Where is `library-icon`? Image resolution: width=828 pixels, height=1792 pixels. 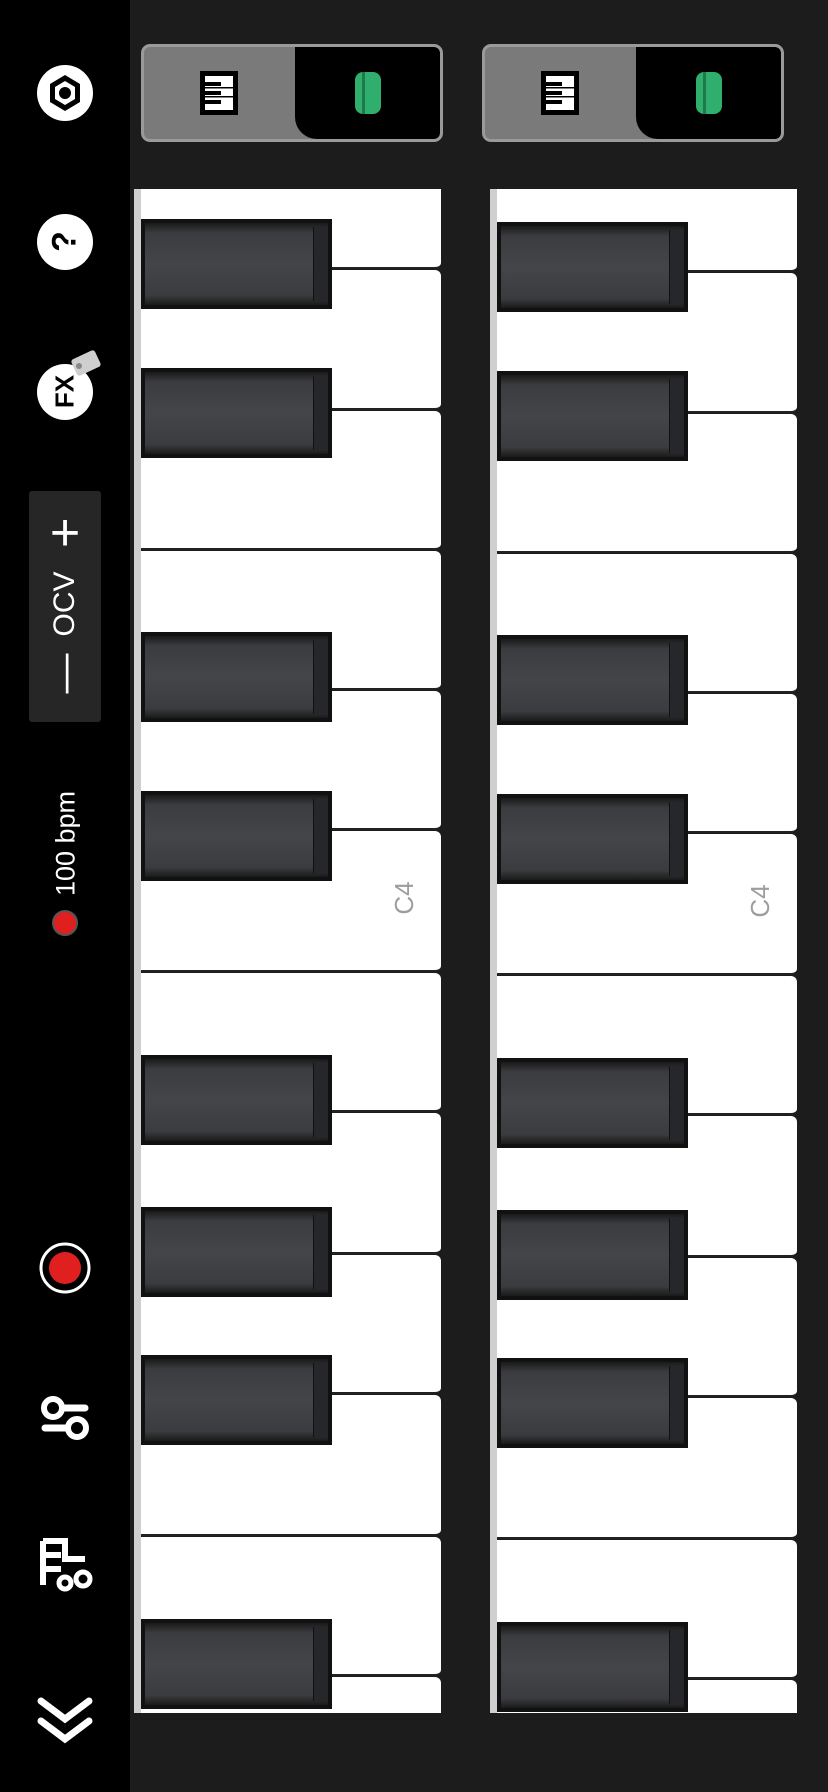 library-icon is located at coordinates (66, 1565).